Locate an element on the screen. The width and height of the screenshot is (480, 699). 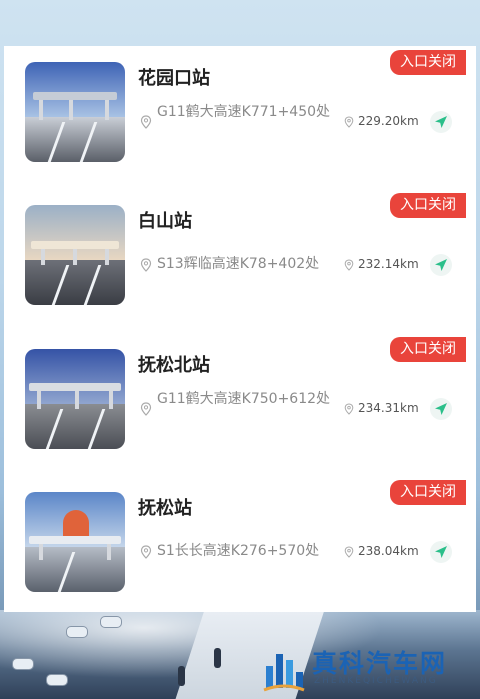
station-name: 白山站 is located at coordinates (165, 221).